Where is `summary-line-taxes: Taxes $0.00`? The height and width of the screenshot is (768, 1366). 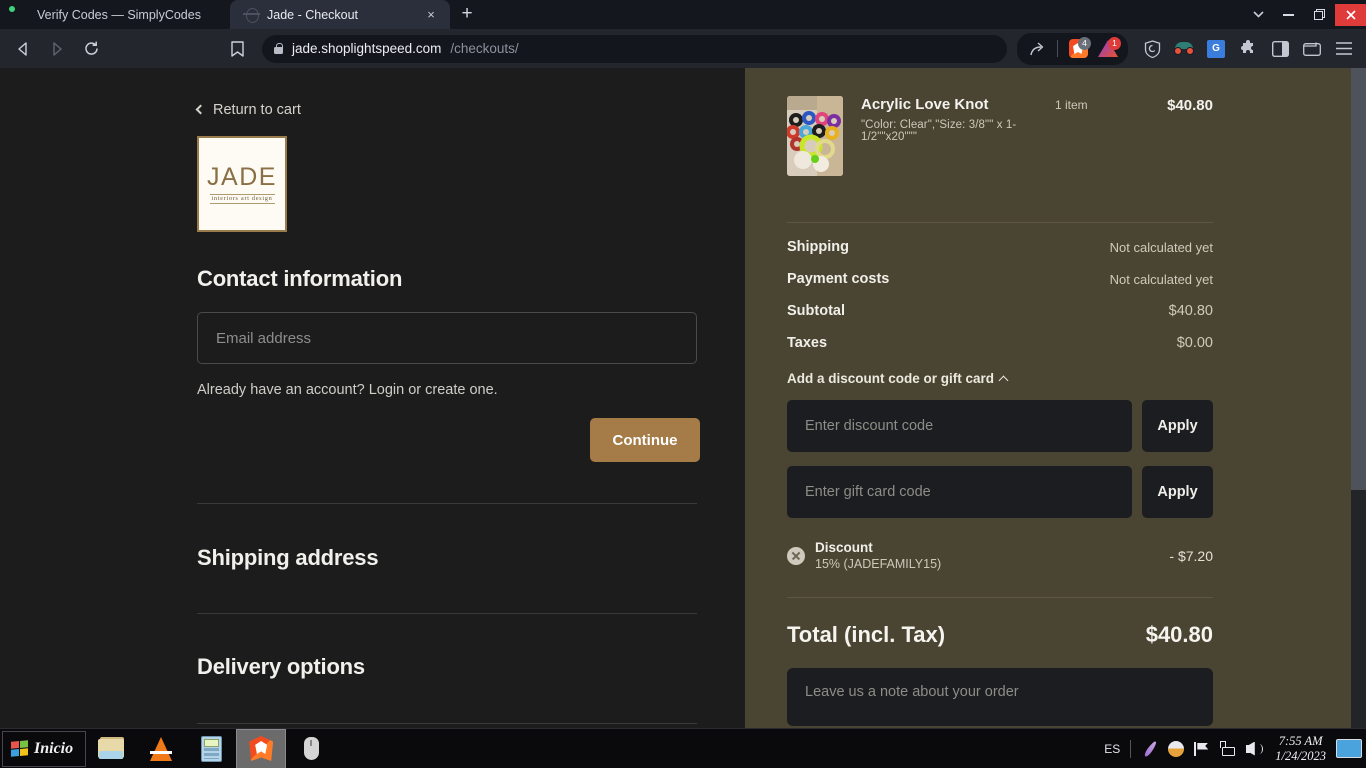
summary-line-taxes: Taxes $0.00 is located at coordinates (1000, 343).